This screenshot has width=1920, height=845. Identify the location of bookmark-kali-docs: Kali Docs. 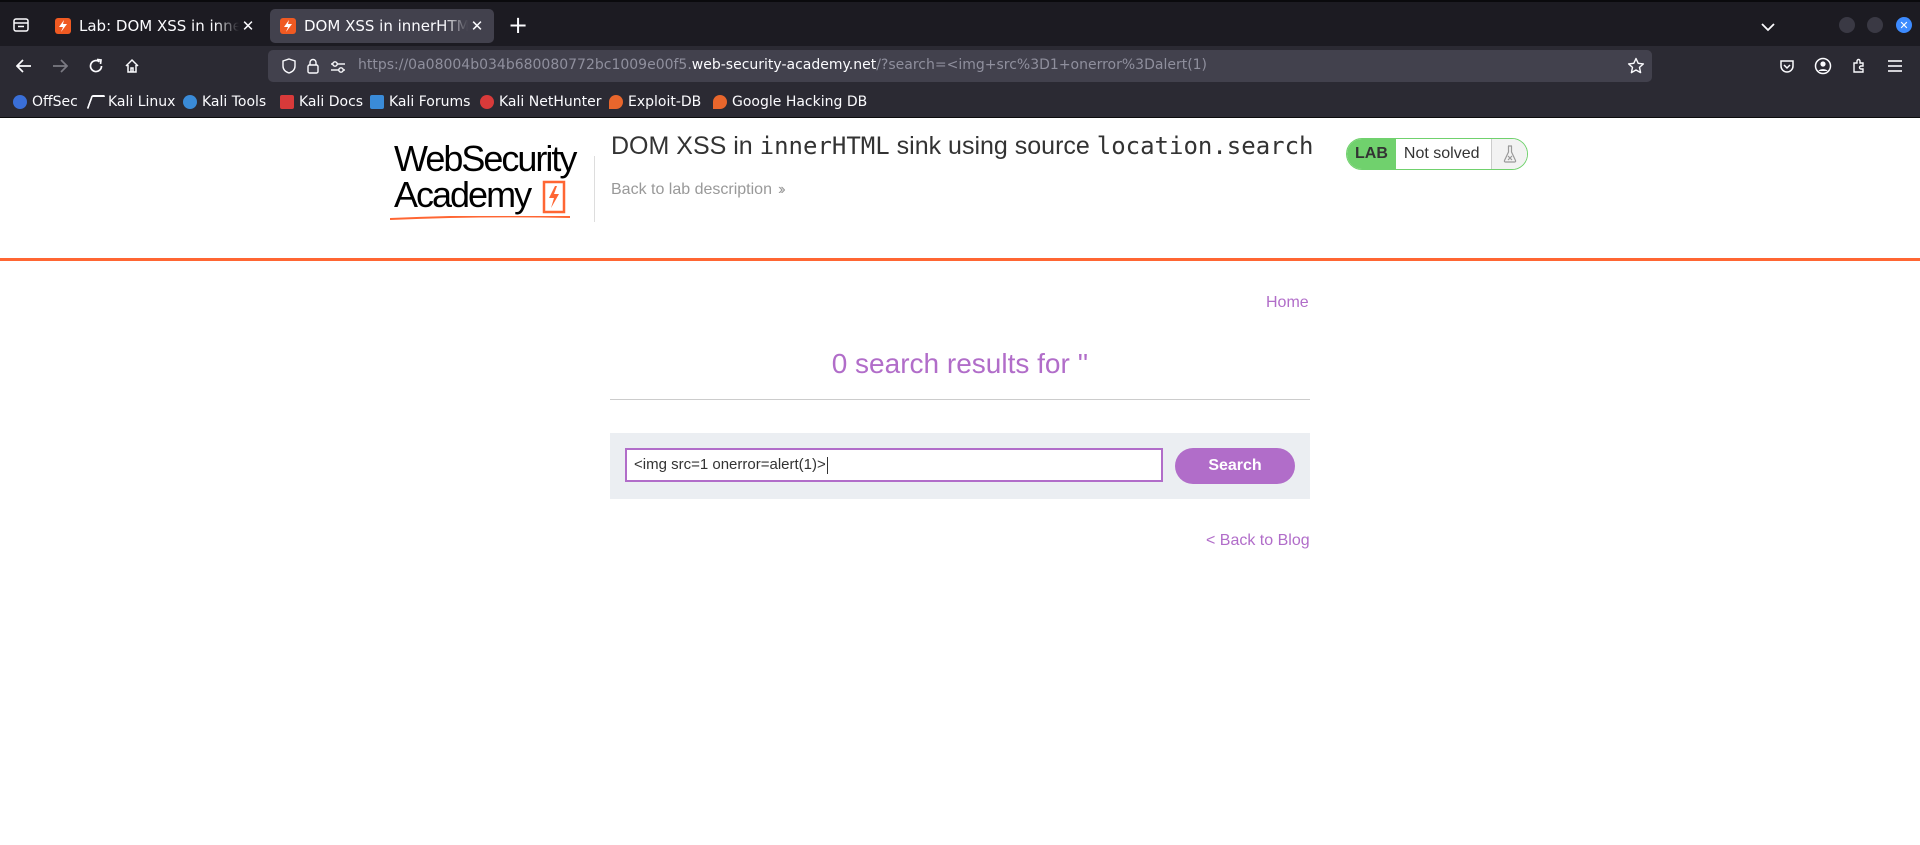
(321, 102).